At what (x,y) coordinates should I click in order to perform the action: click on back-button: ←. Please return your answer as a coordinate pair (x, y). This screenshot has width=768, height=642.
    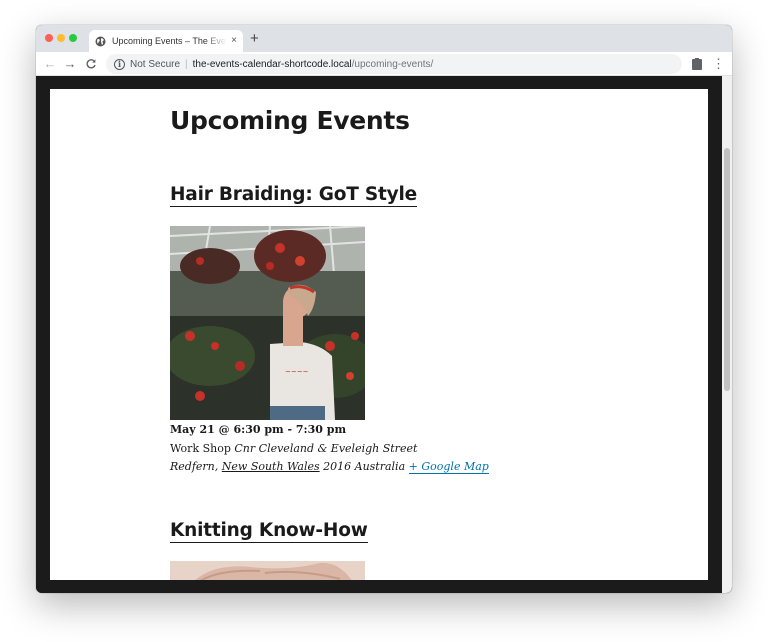
    Looking at the image, I should click on (50, 64).